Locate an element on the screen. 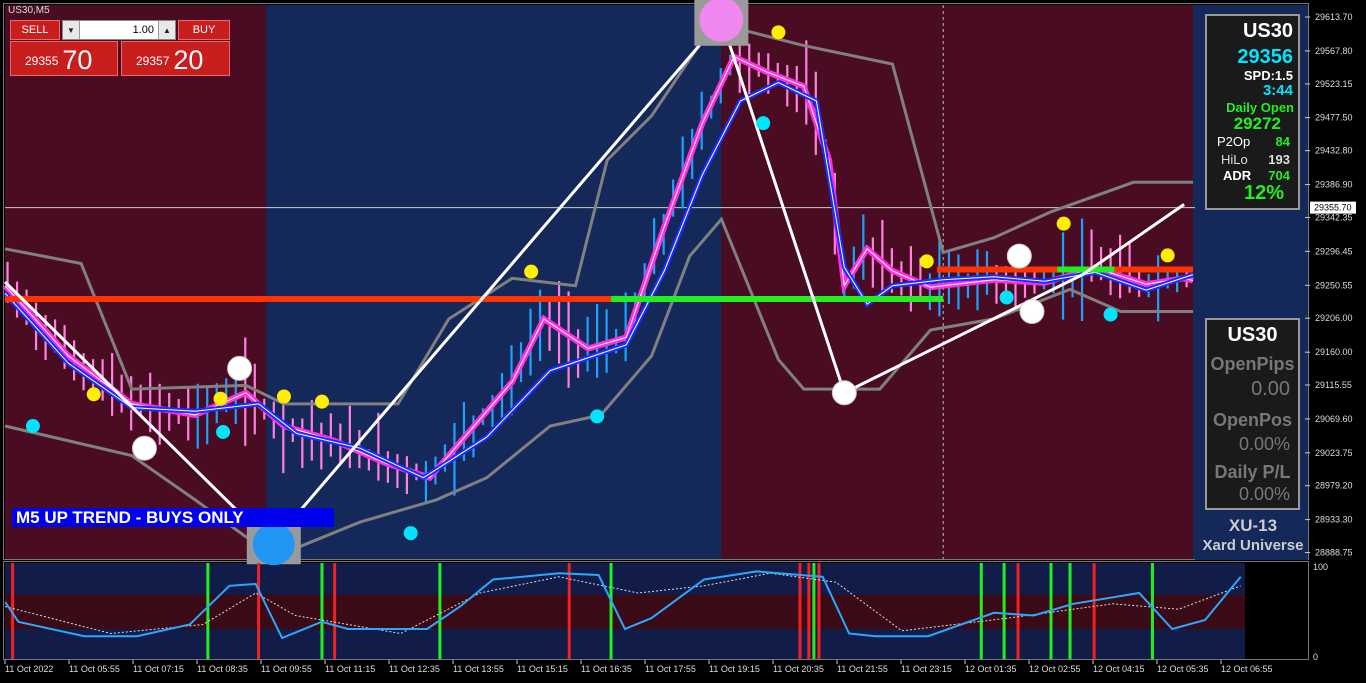 Image resolution: width=1366 pixels, height=683 pixels. lot-value: 1.00 is located at coordinates (119, 30).